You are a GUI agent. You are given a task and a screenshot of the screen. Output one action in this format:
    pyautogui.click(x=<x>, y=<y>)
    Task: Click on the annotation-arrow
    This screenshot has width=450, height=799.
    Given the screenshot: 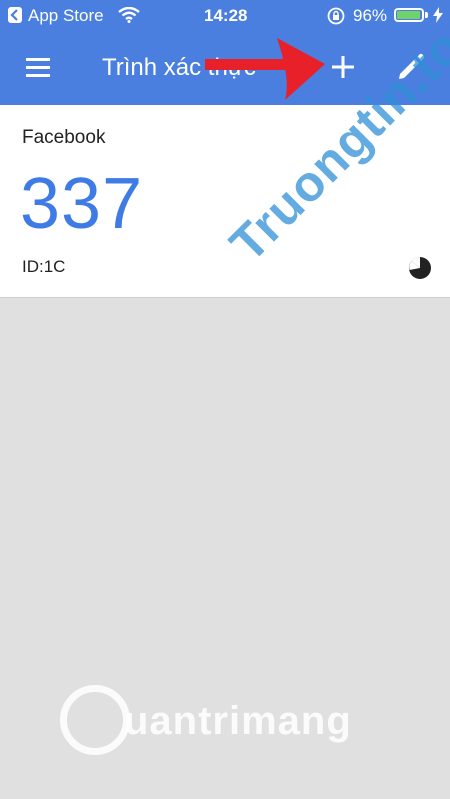 What is the action you would take?
    pyautogui.click(x=265, y=69)
    